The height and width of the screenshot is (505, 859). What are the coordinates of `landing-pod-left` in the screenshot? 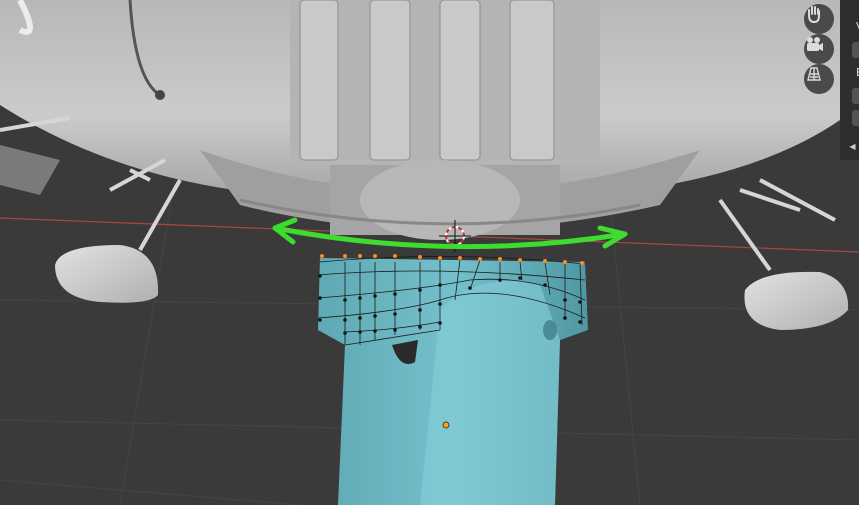 It's located at (107, 274).